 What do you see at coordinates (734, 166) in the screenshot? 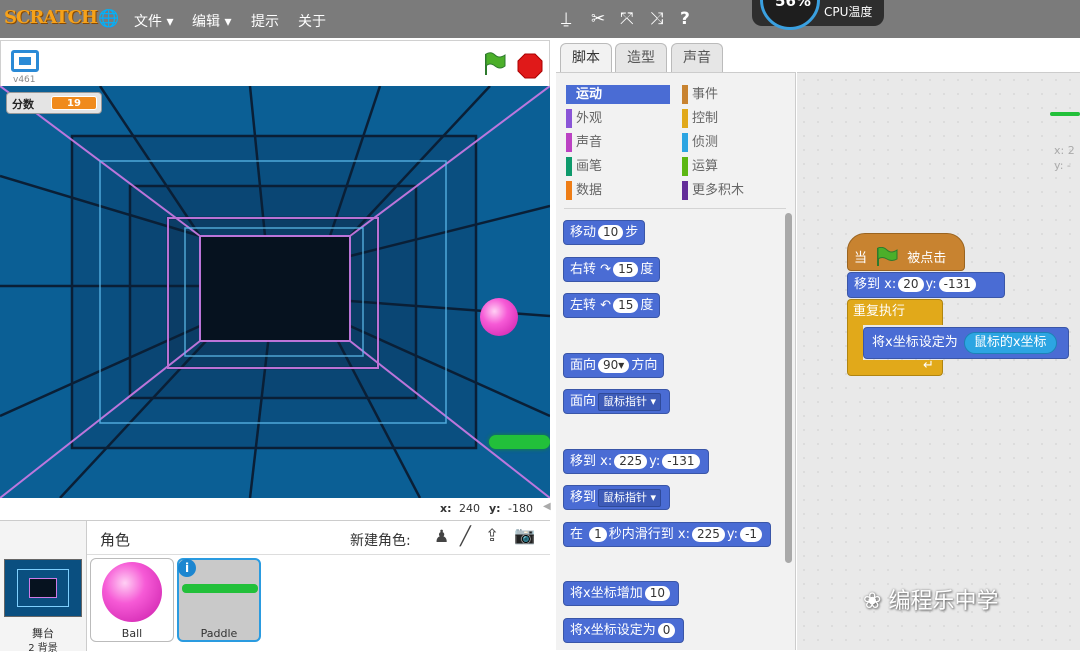
I see `category-operators: 运算` at bounding box center [734, 166].